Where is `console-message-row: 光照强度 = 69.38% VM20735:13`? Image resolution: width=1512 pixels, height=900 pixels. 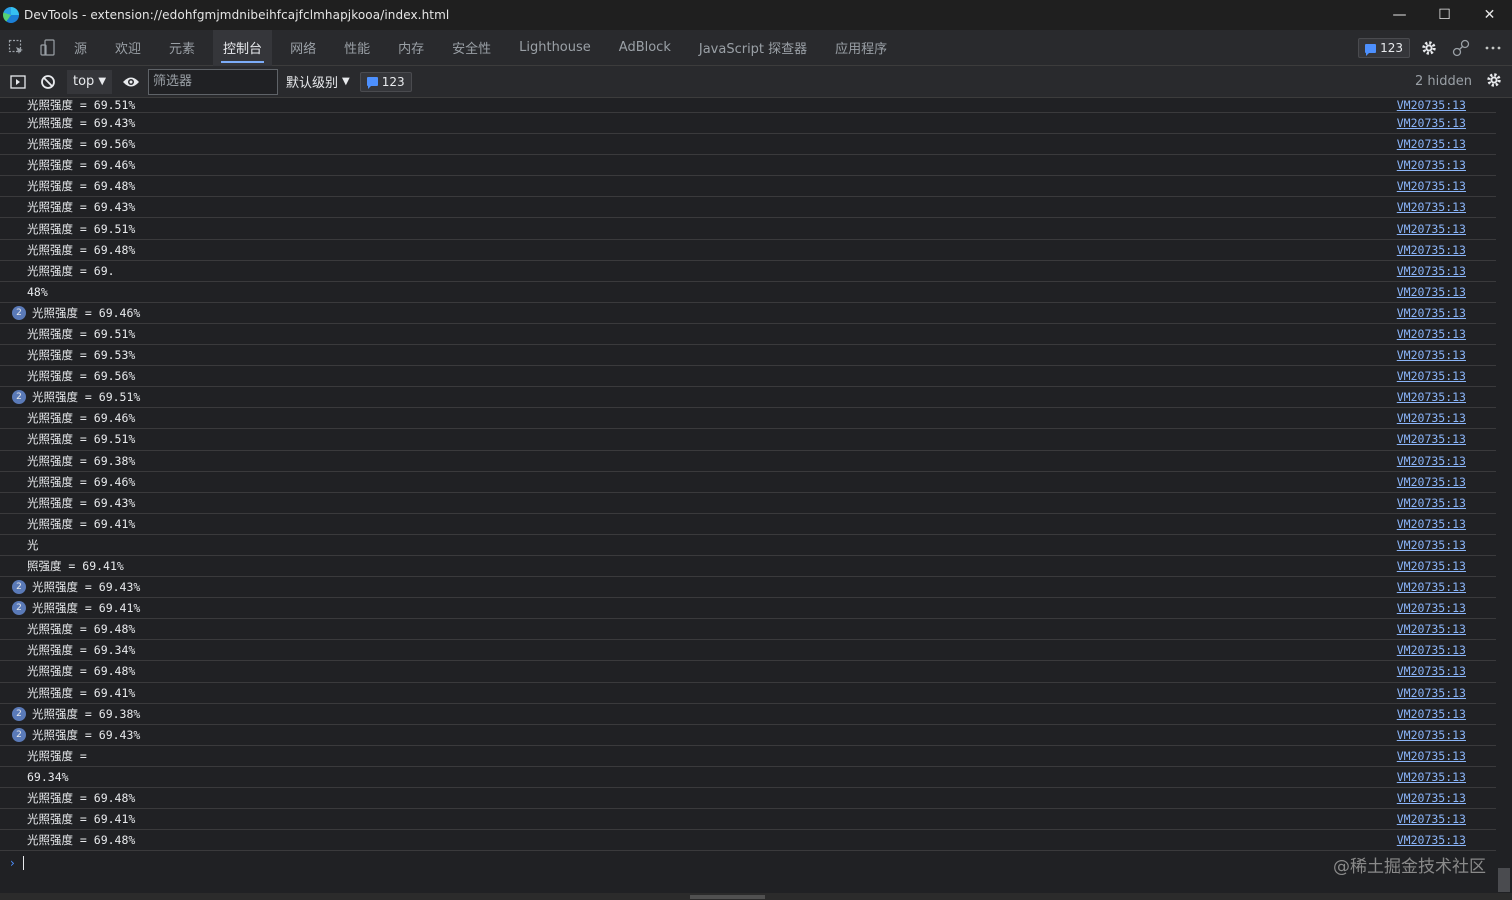 console-message-row: 光照强度 = 69.38% VM20735:13 is located at coordinates (748, 461).